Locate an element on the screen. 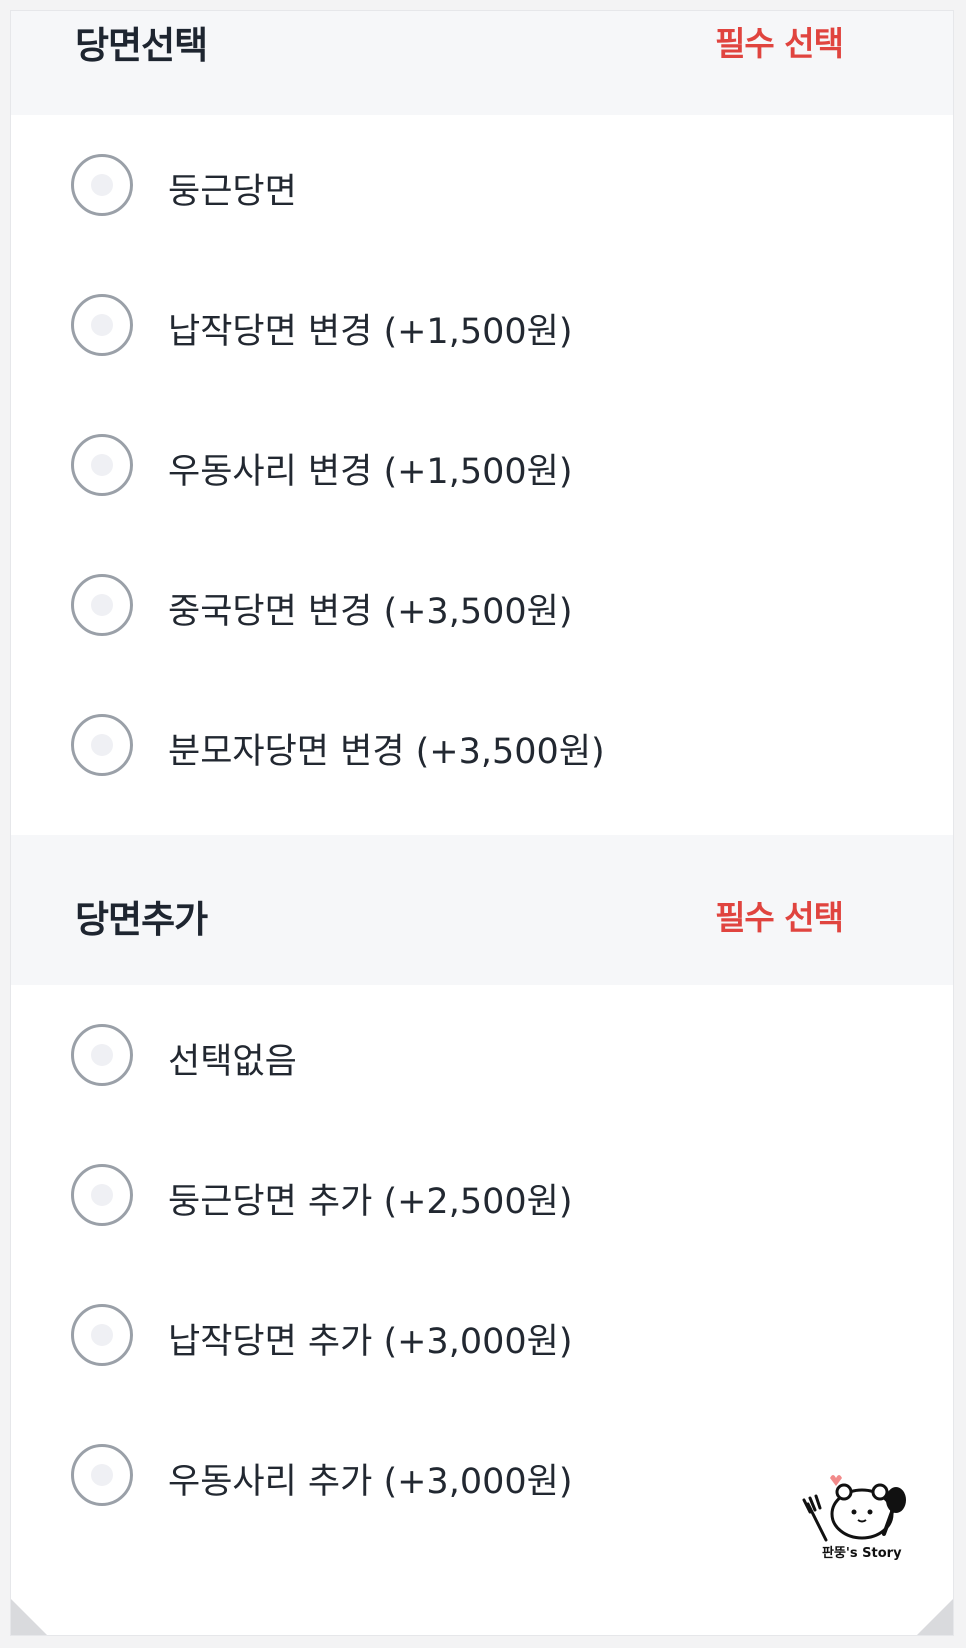 The width and height of the screenshot is (966, 1648). option-bunmoja-change: 분모자당면 변경 (+3,500원) is located at coordinates (482, 747).